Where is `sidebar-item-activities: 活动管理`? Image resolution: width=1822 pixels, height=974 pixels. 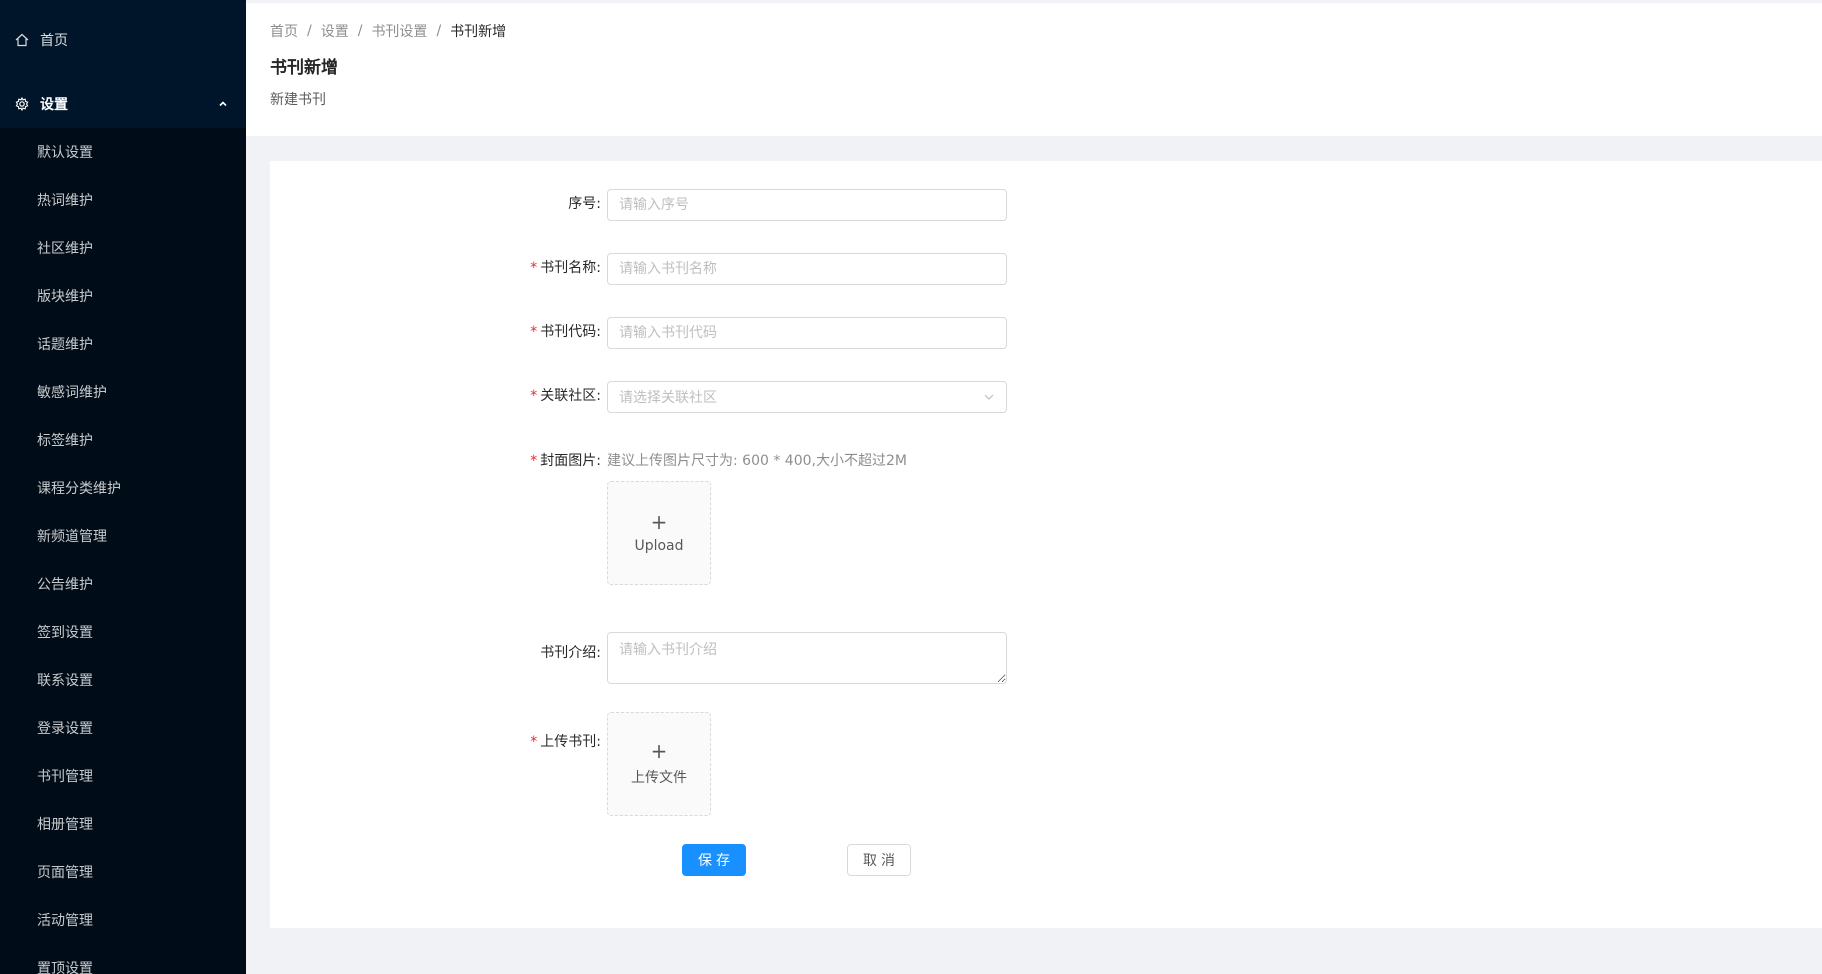
sidebar-item-activities: 活动管理 is located at coordinates (123, 920).